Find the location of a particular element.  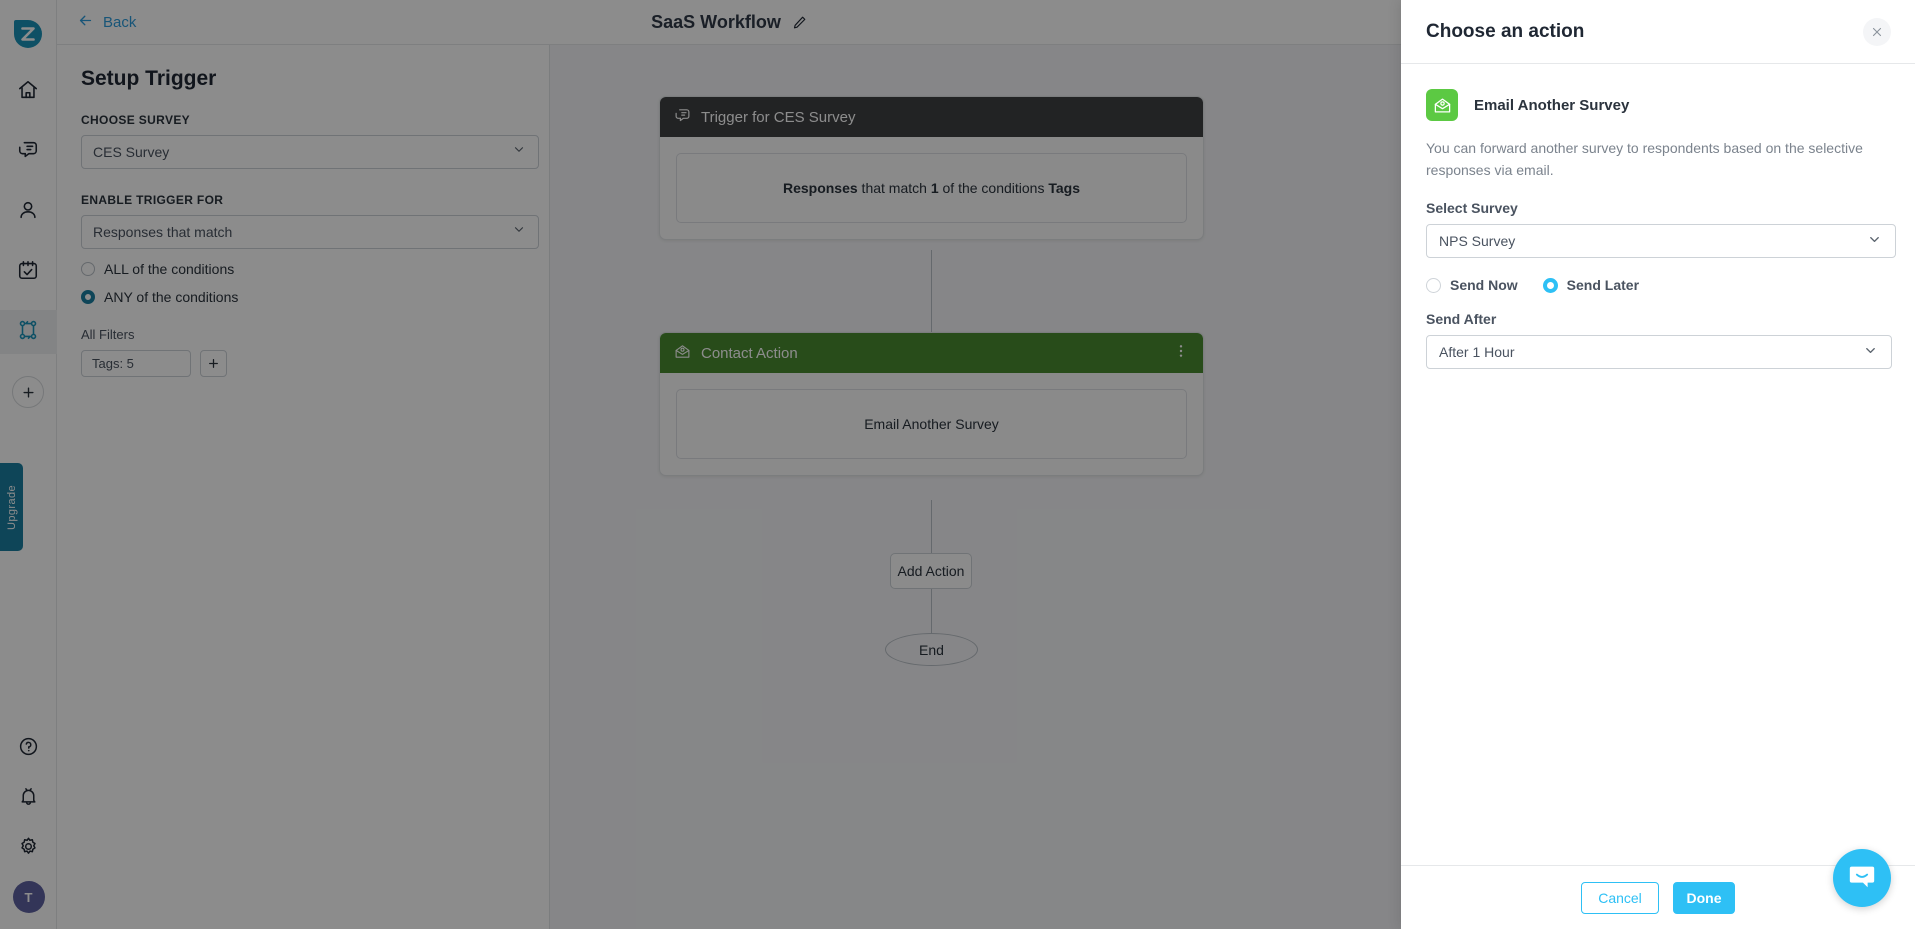

radio-send-now: Send Now is located at coordinates (1472, 285).